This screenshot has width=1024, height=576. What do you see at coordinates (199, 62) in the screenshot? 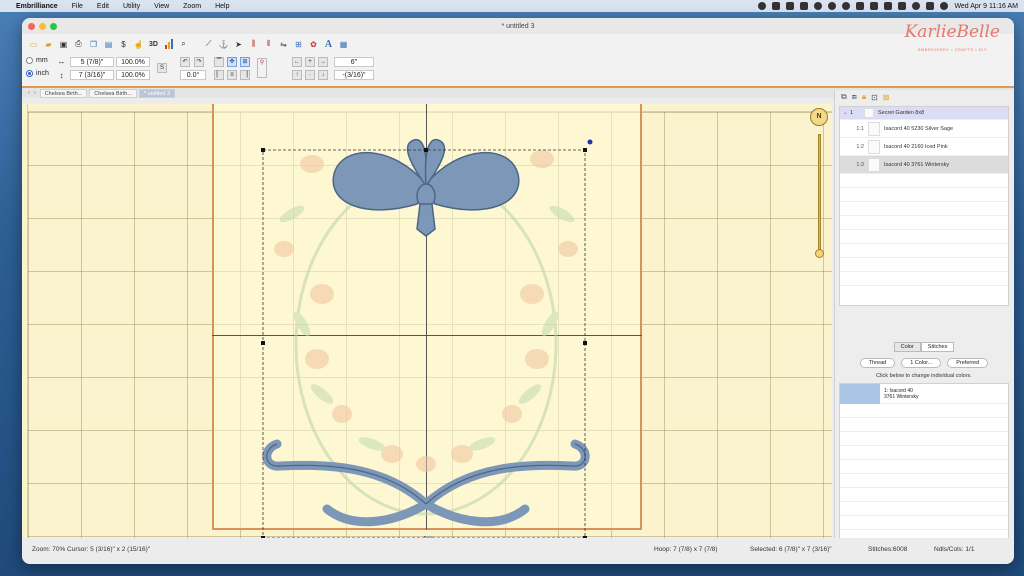
I see `rotate-right-button: ↷` at bounding box center [199, 62].